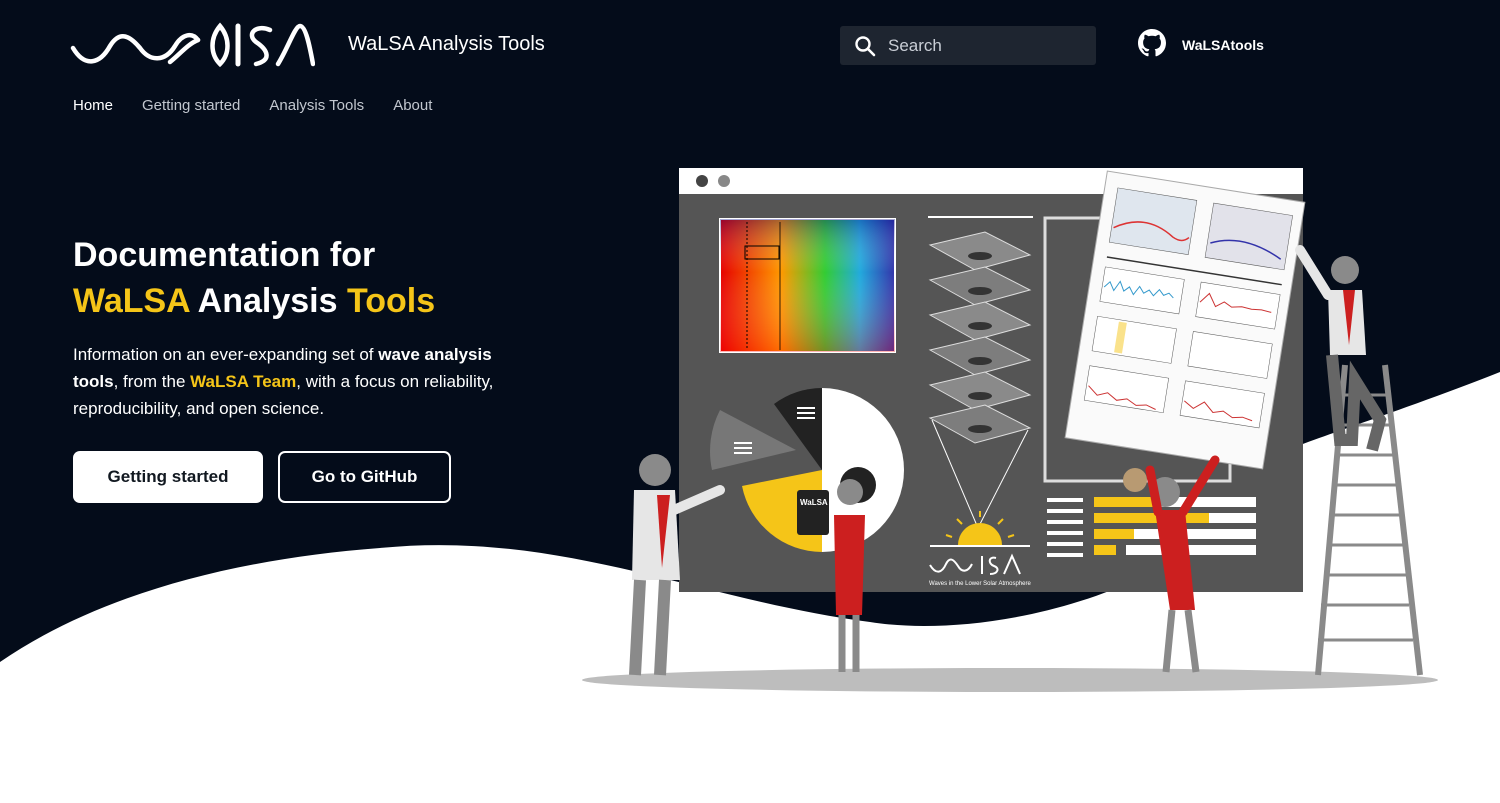  I want to click on github-repo-link: WaLSAtools, so click(1201, 45).